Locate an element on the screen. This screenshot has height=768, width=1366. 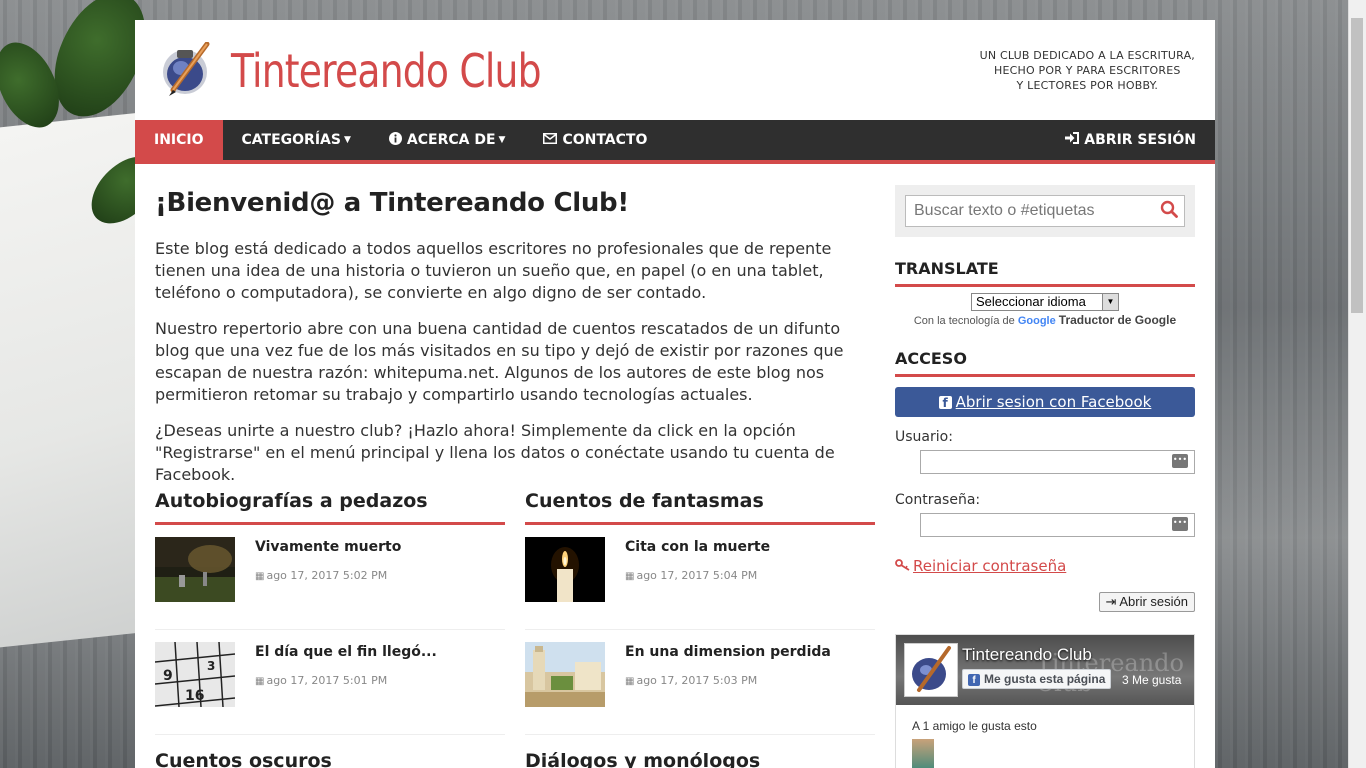
search-widget: Buscar texto o #etiquetas is located at coordinates (1045, 211).